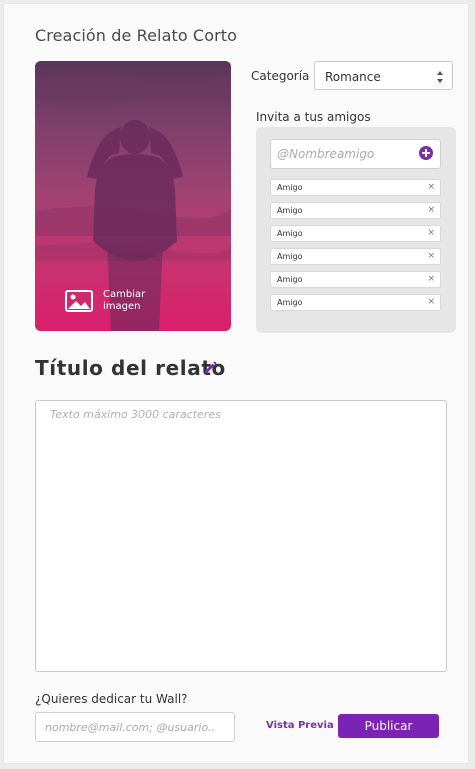  What do you see at coordinates (122, 306) in the screenshot?
I see `change-image-label-line2: imagen` at bounding box center [122, 306].